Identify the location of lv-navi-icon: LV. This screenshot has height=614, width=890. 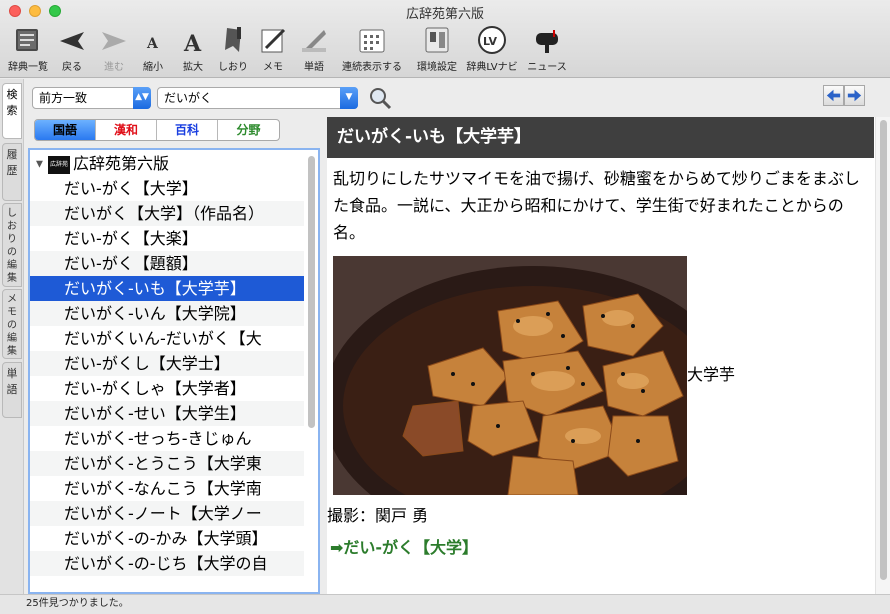
(492, 40).